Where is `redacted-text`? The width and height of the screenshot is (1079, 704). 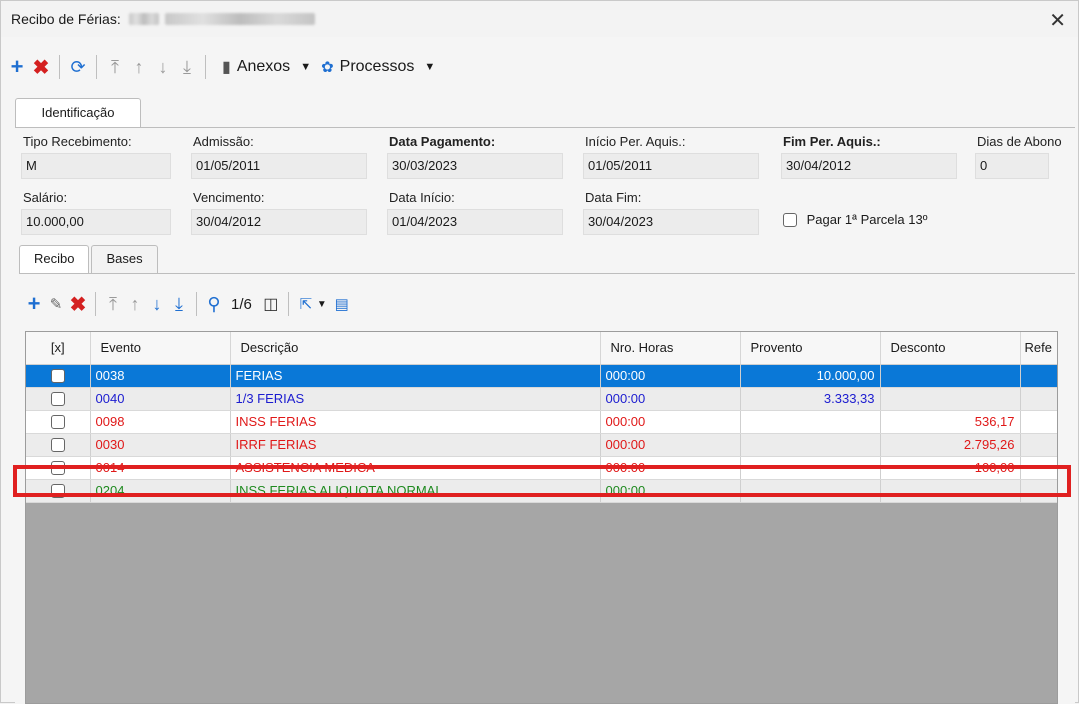 redacted-text is located at coordinates (239, 19).